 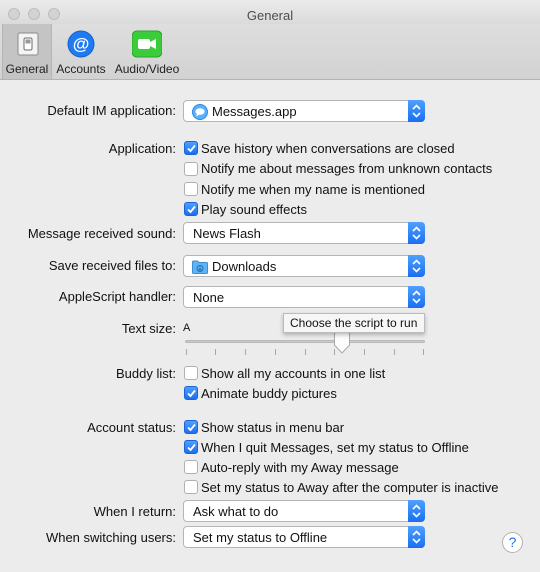 I want to click on window-title: General, so click(x=270, y=15).